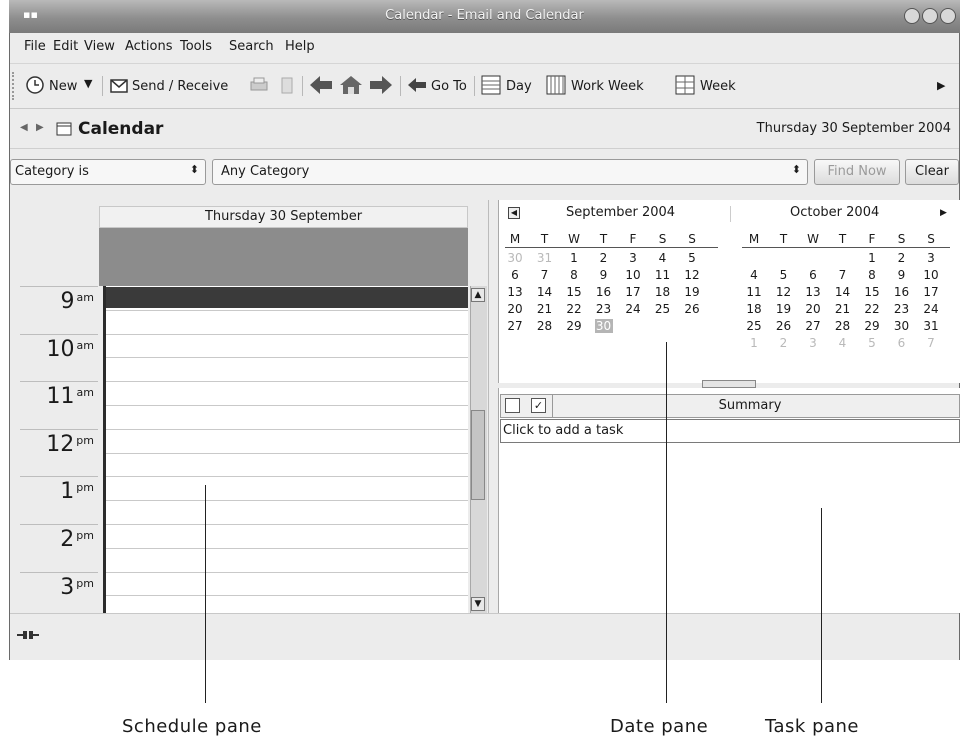 The image size is (960, 743). Describe the element at coordinates (932, 172) in the screenshot. I see `clear-button: Clear` at that location.